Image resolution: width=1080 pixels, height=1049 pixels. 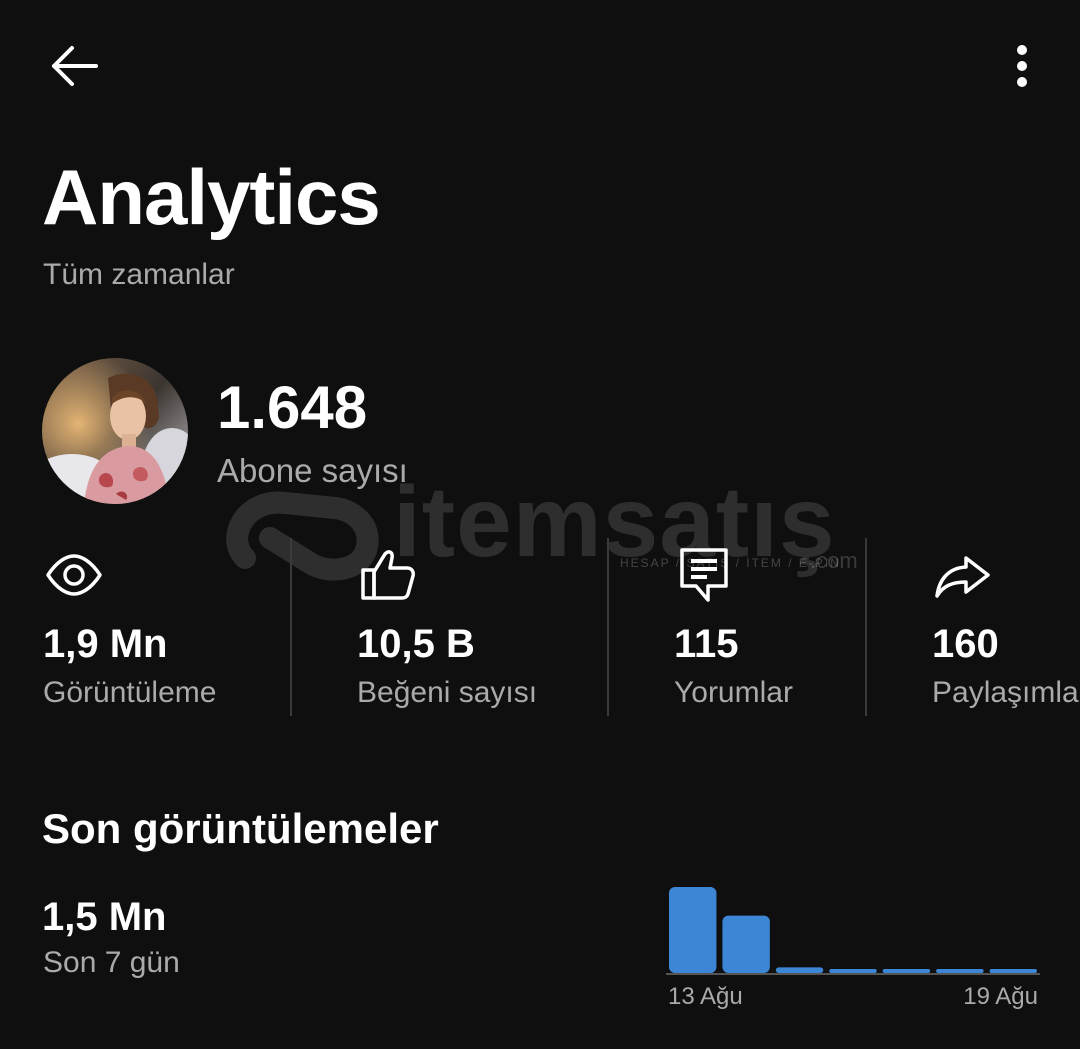 I want to click on stat-comments: 115 Yorumlar, so click(x=764, y=627).